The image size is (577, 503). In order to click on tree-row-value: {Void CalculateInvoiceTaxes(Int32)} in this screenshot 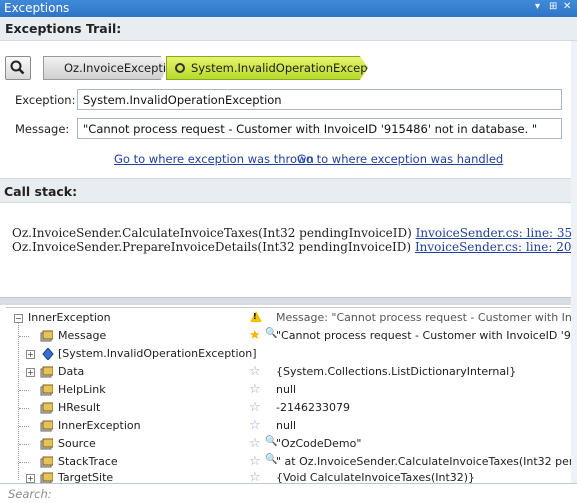, I will do `click(376, 477)`.